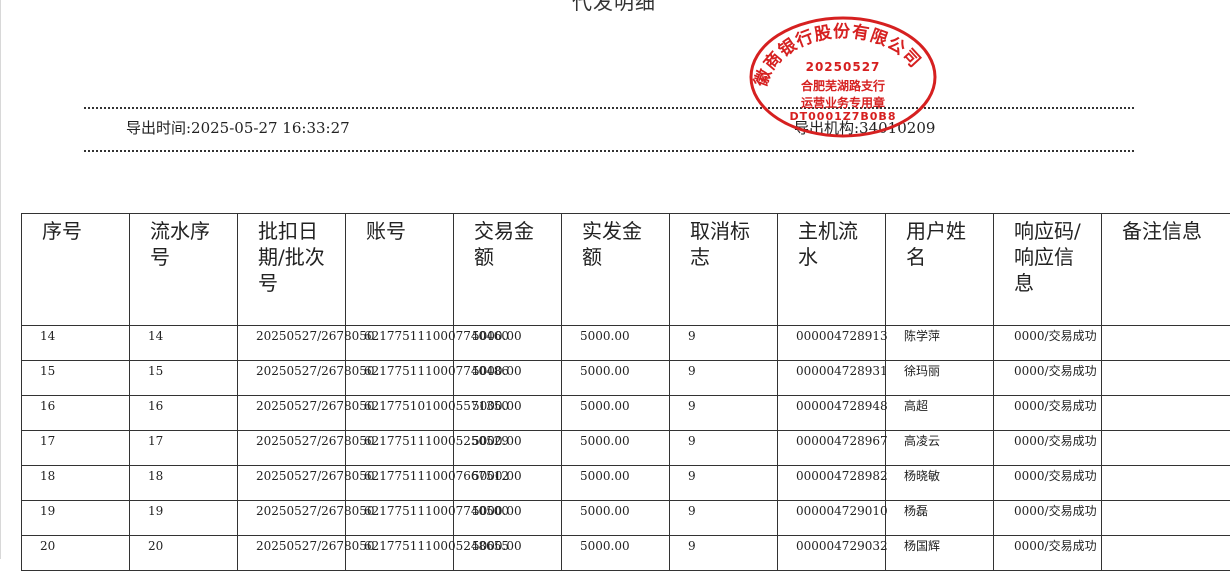  Describe the element at coordinates (832, 413) in the screenshot. I see `cell-host: 000004728948` at that location.